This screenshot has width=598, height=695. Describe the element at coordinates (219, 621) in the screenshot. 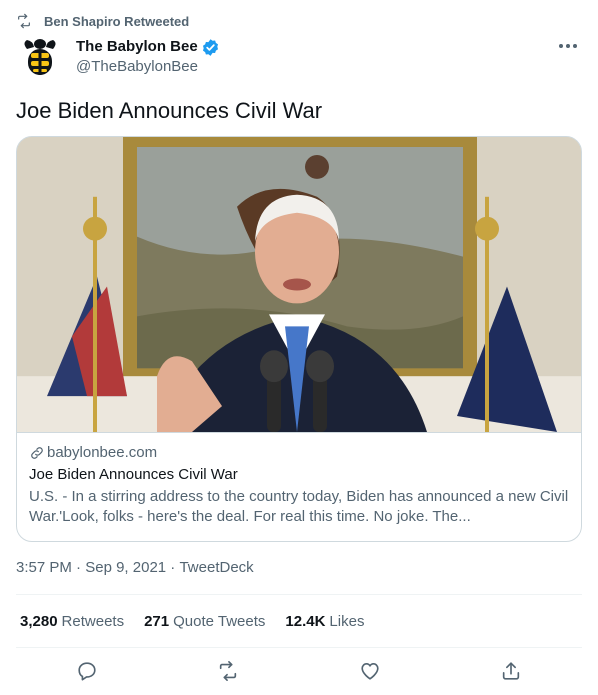

I see `quote-tweets-label: Quote Tweets` at that location.